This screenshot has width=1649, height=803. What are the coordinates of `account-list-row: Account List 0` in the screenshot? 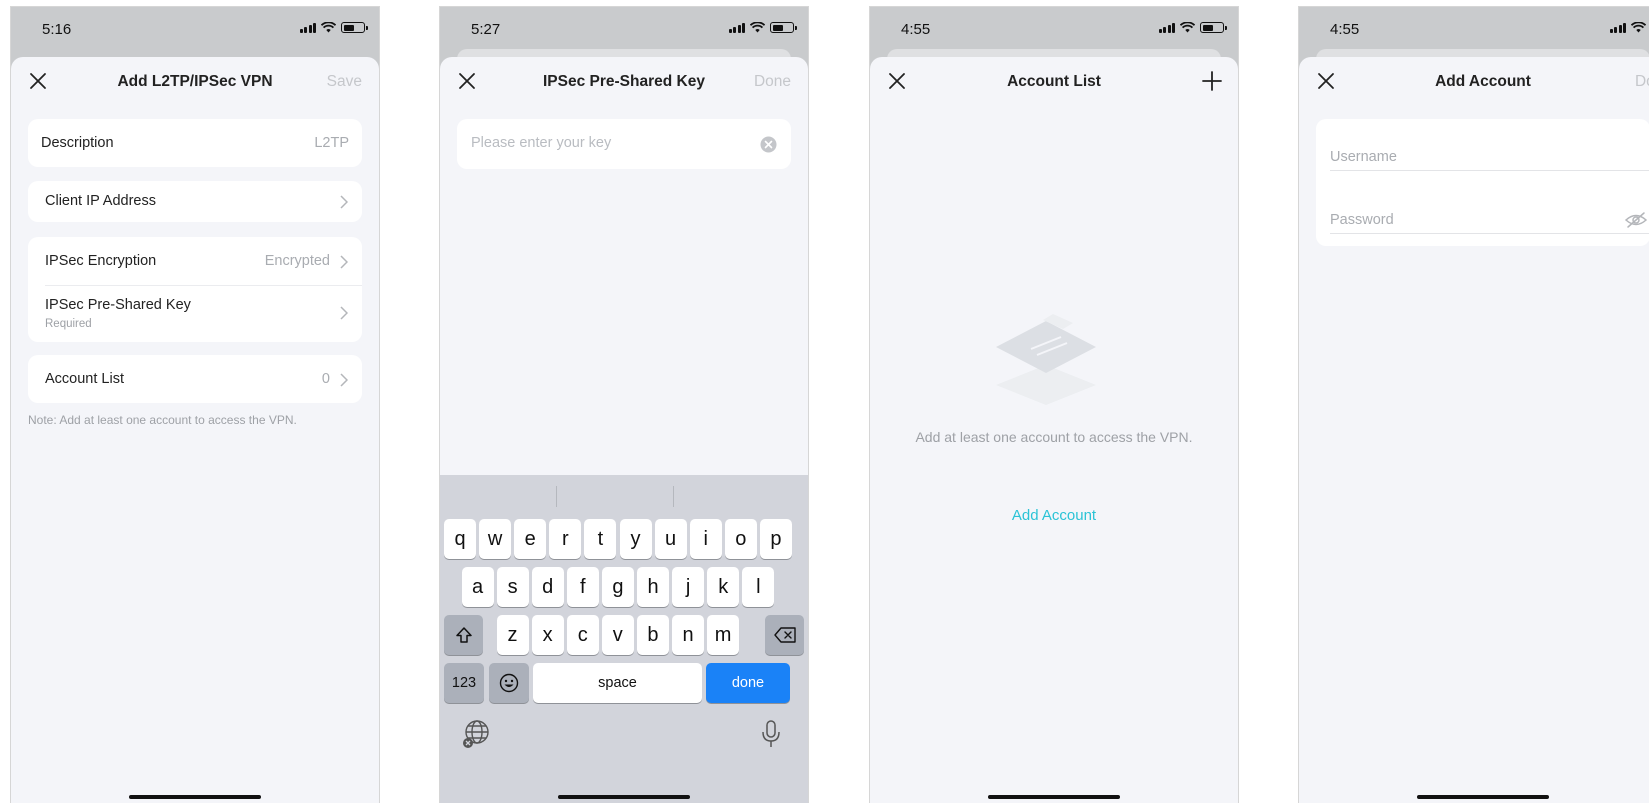 It's located at (195, 379).